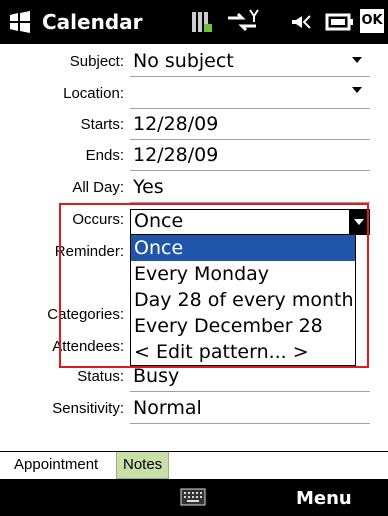 This screenshot has height=516, width=388. Describe the element at coordinates (357, 90) in the screenshot. I see `location-chevron-down-icon` at that location.